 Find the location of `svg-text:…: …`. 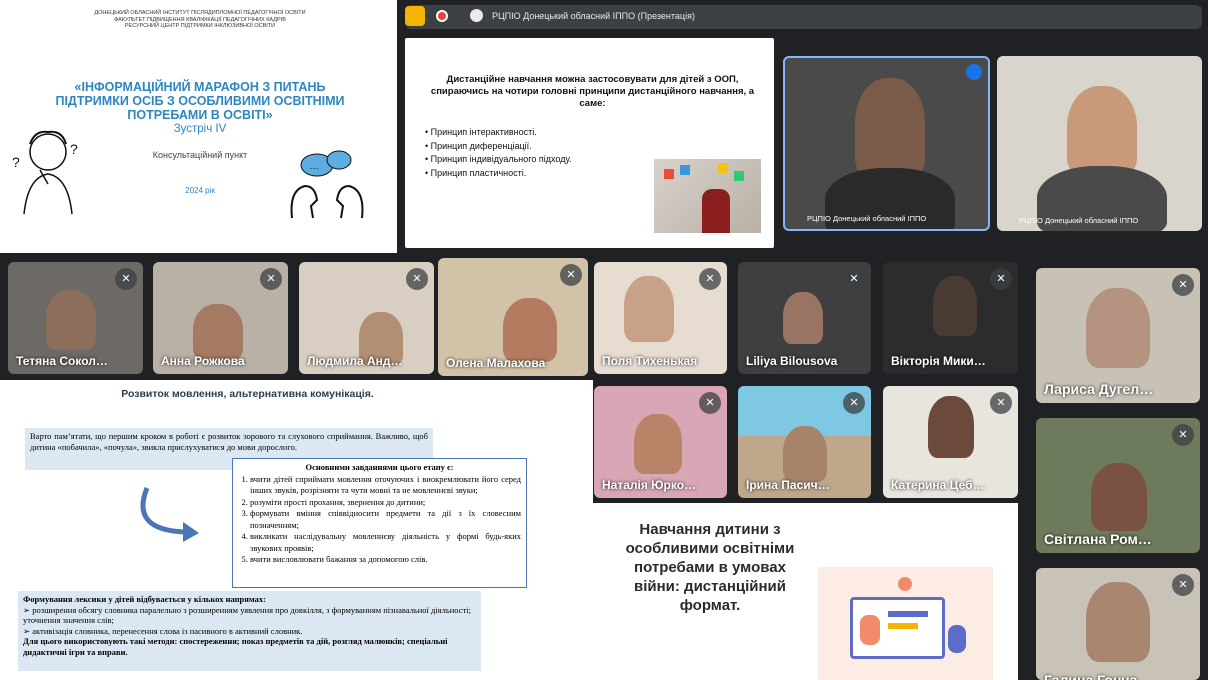

svg-text:…: … is located at coordinates (314, 166).